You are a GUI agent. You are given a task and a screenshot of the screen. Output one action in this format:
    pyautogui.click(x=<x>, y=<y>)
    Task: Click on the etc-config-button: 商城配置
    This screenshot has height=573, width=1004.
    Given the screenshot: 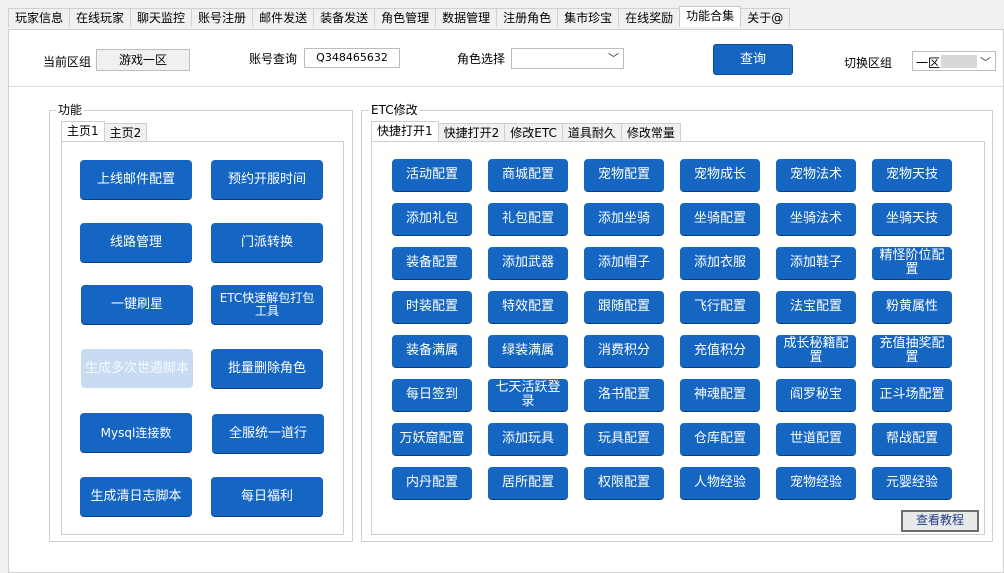 What is the action you would take?
    pyautogui.click(x=528, y=175)
    